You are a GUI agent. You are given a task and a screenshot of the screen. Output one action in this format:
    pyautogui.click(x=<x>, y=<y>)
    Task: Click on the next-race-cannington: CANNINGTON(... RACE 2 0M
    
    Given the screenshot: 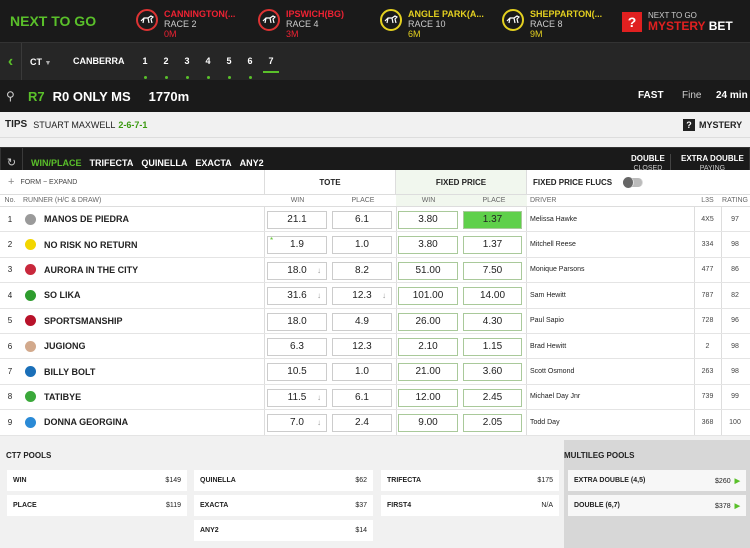 What is the action you would take?
    pyautogui.click(x=185, y=24)
    